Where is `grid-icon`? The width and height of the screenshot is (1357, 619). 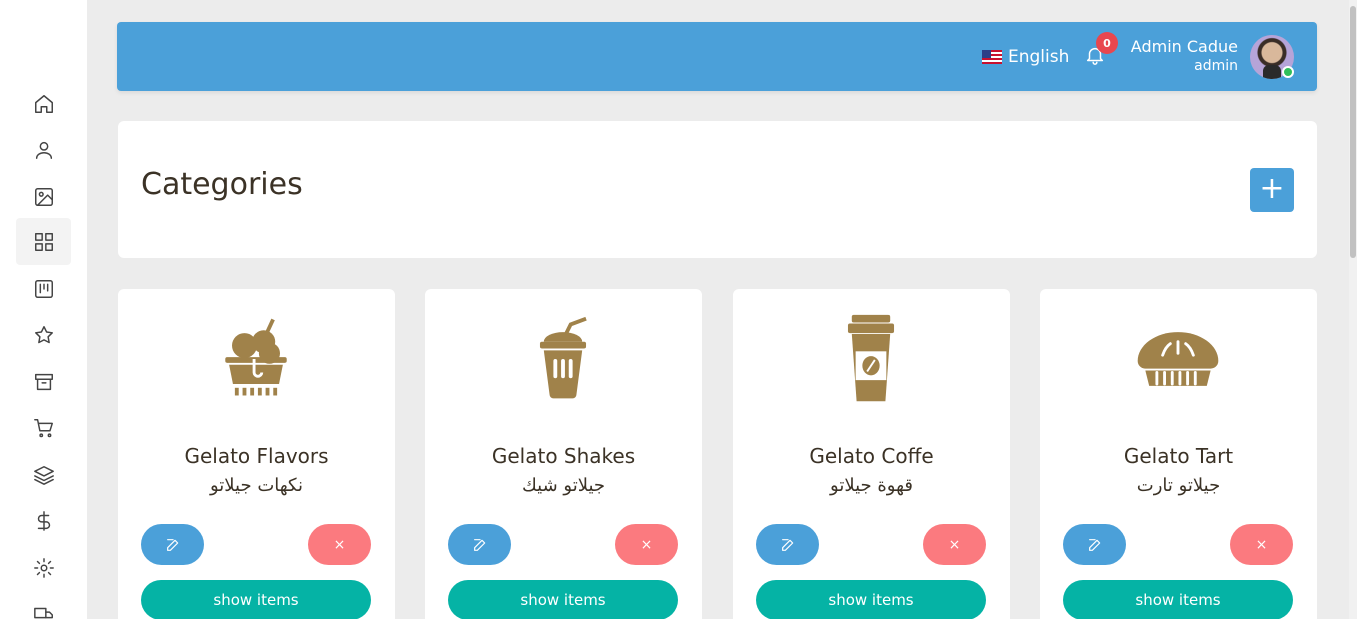
grid-icon is located at coordinates (43, 241).